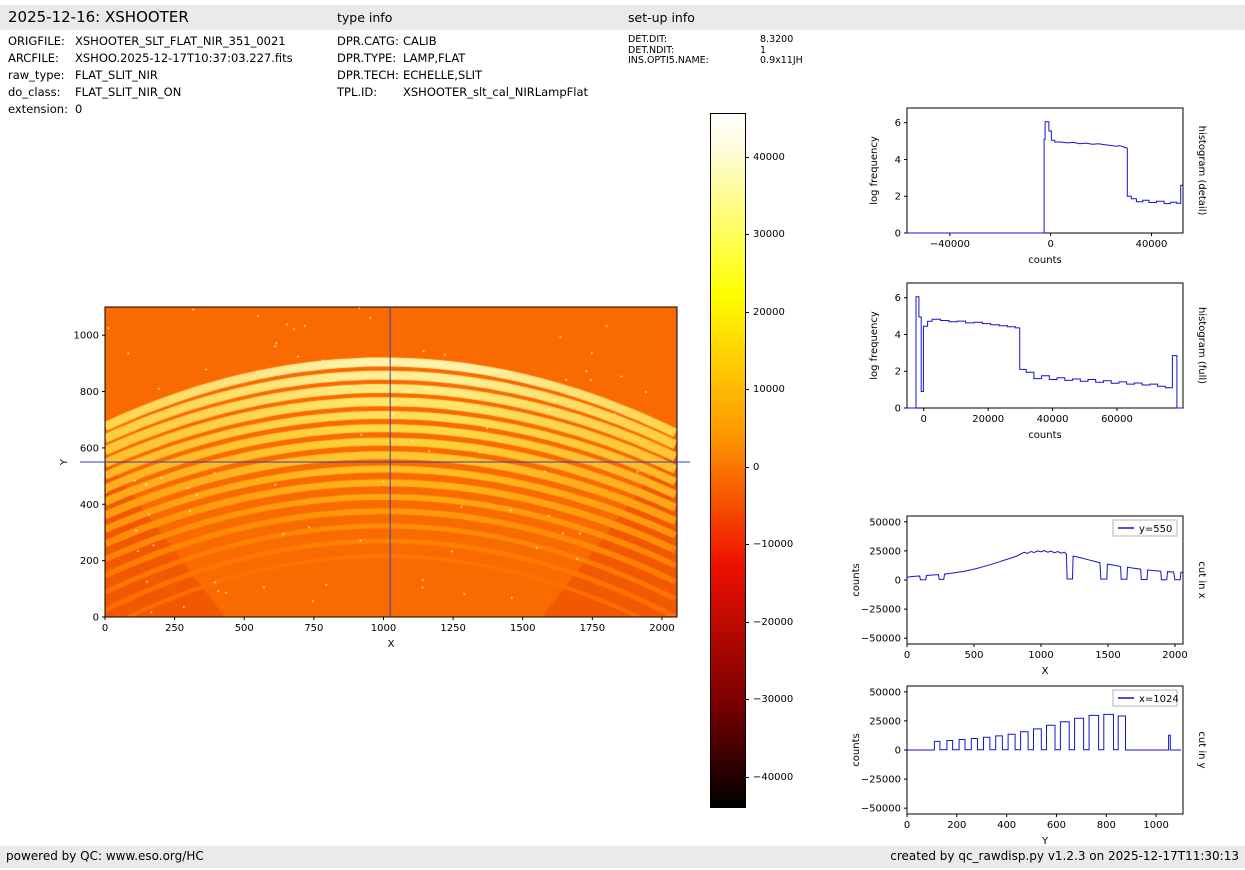 The image size is (1245, 870). Describe the element at coordinates (881, 639) in the screenshot. I see `y-tick-label: −50000` at that location.